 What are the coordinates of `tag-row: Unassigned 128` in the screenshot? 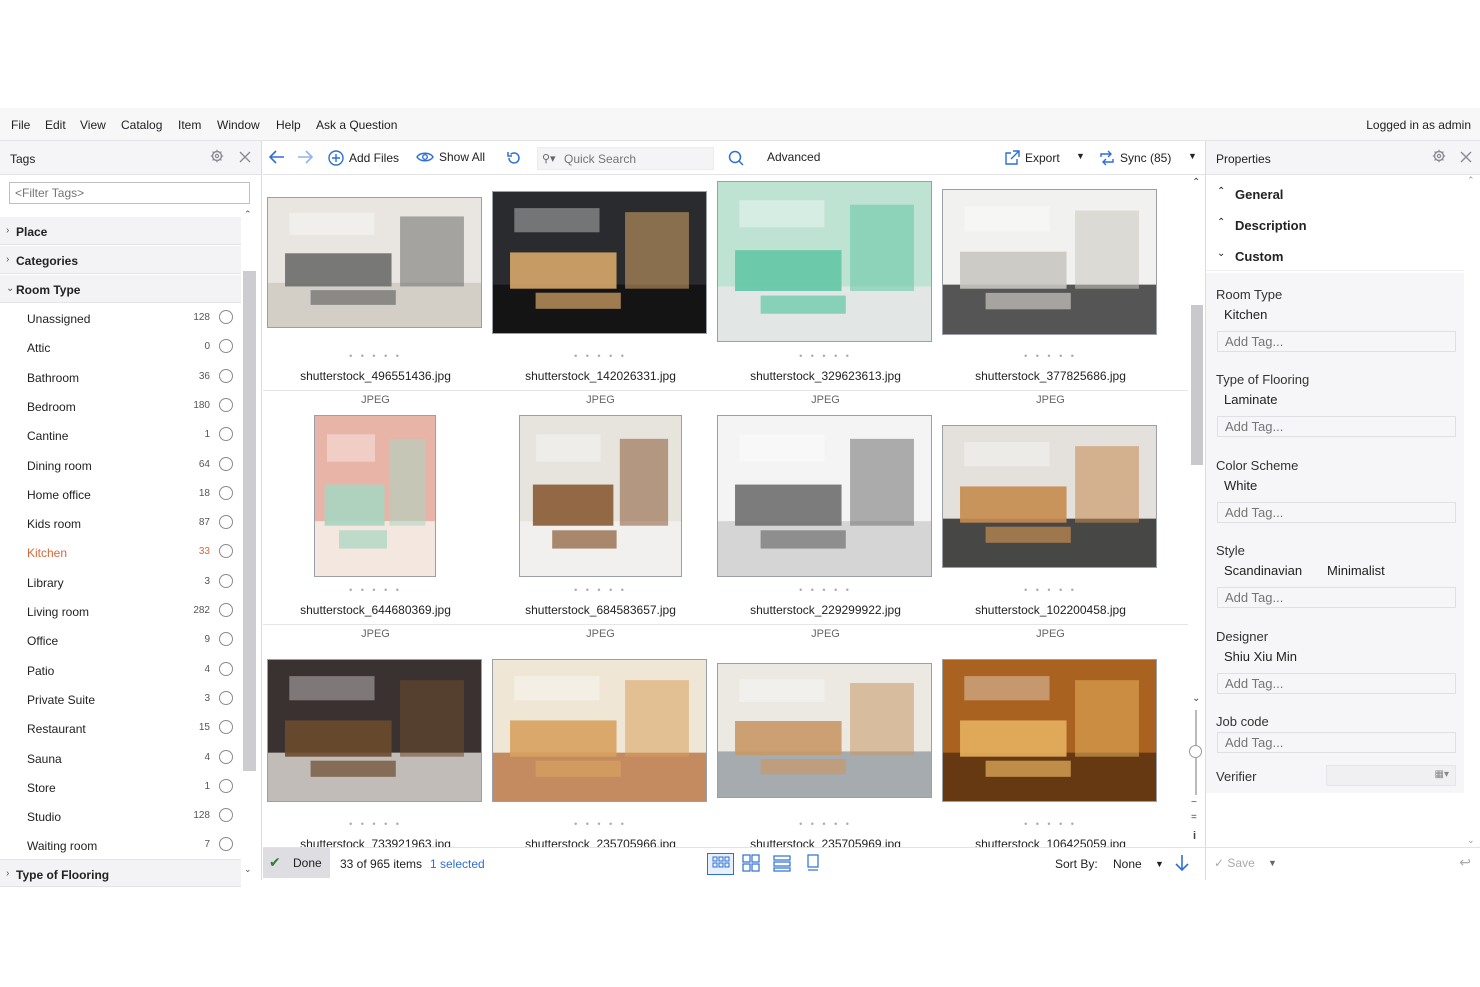 It's located at (120, 318).